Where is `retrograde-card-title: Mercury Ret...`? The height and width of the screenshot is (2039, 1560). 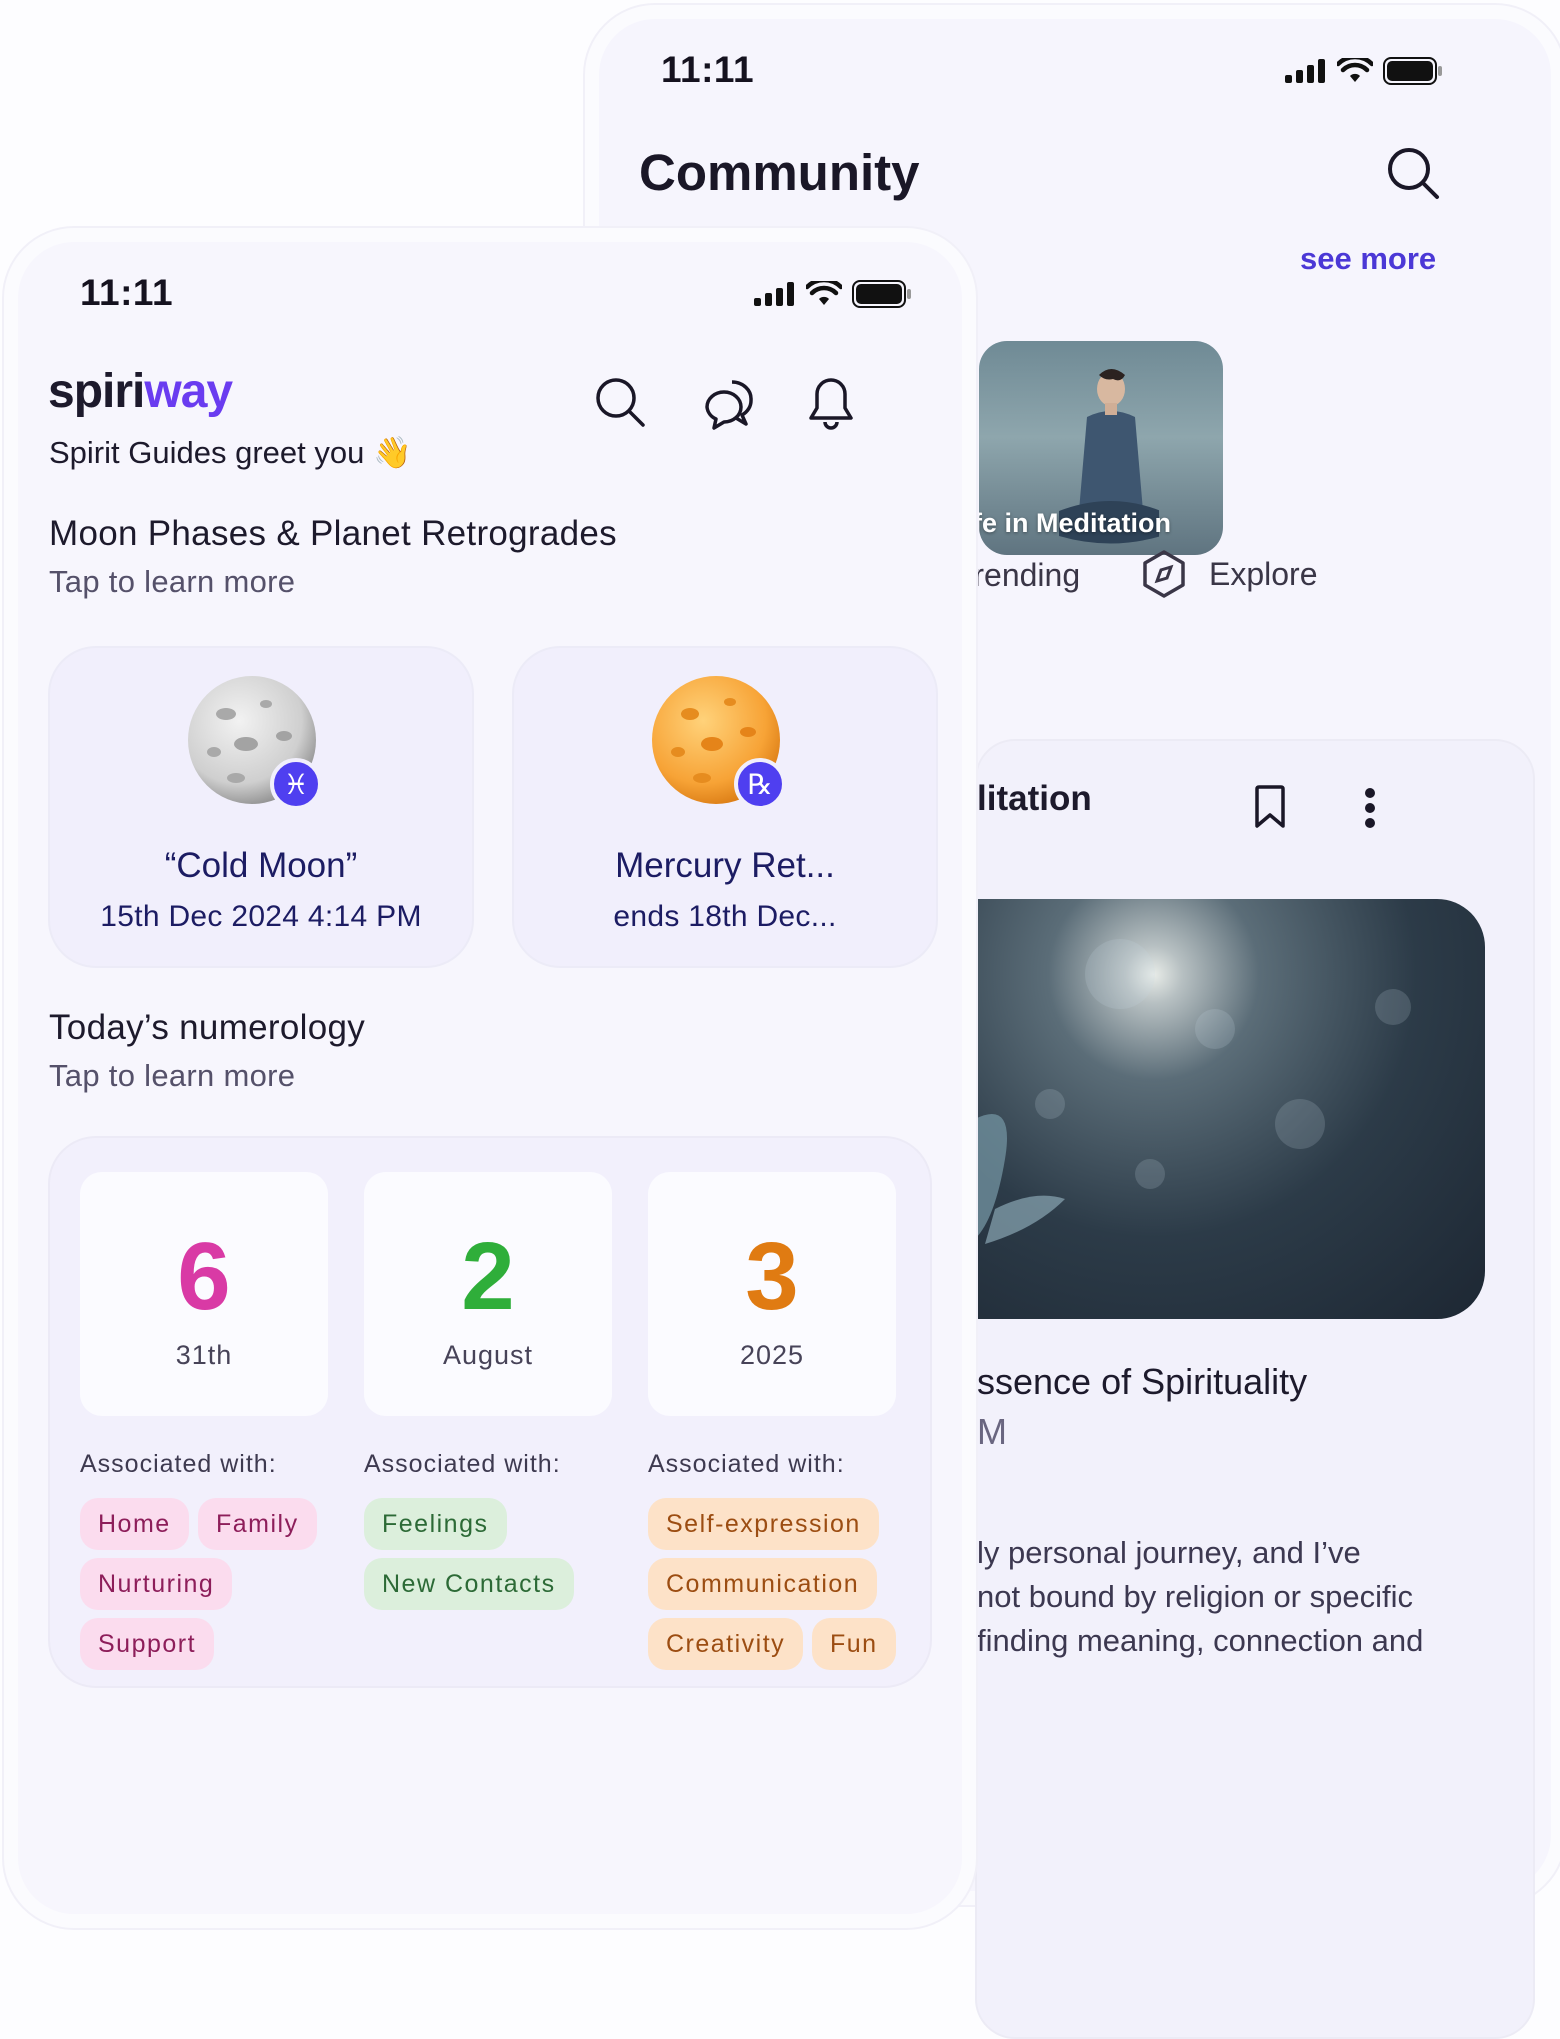
retrograde-card-title: Mercury Ret... is located at coordinates (725, 865).